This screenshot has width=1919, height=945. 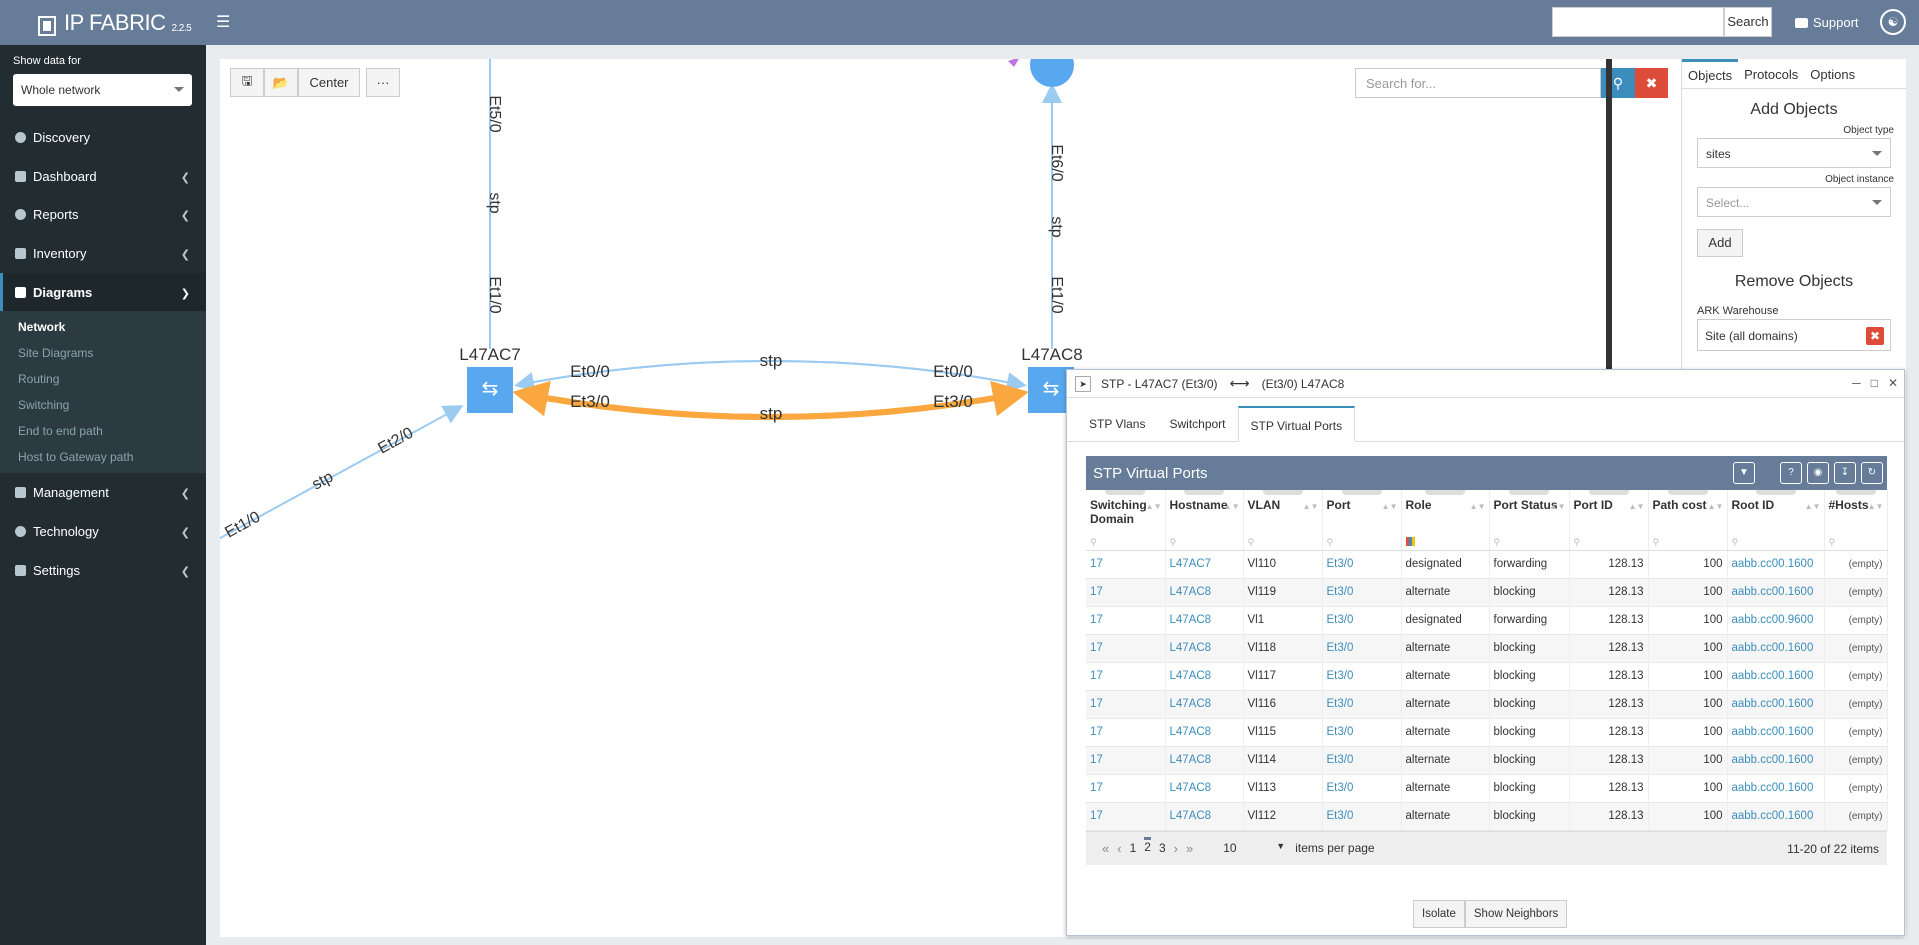 I want to click on sidebar-item-management: Management ❮, so click(x=103, y=492).